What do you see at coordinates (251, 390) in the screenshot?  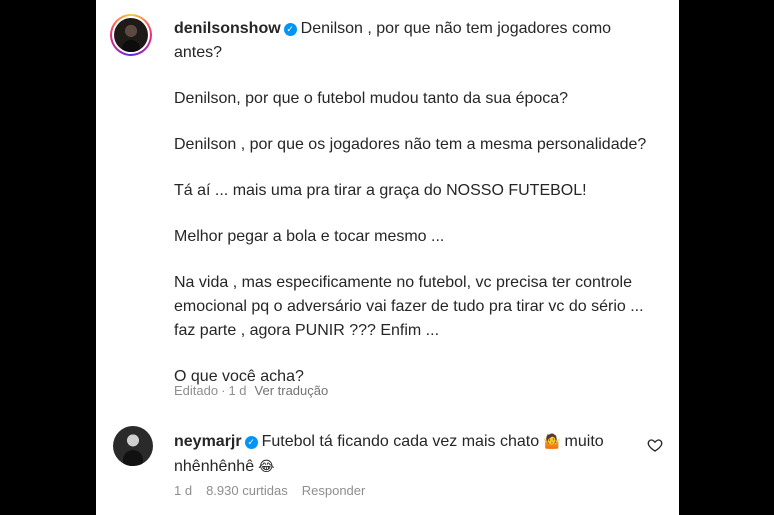 I see `post-meta: Editado · 1 d Ver tradução` at bounding box center [251, 390].